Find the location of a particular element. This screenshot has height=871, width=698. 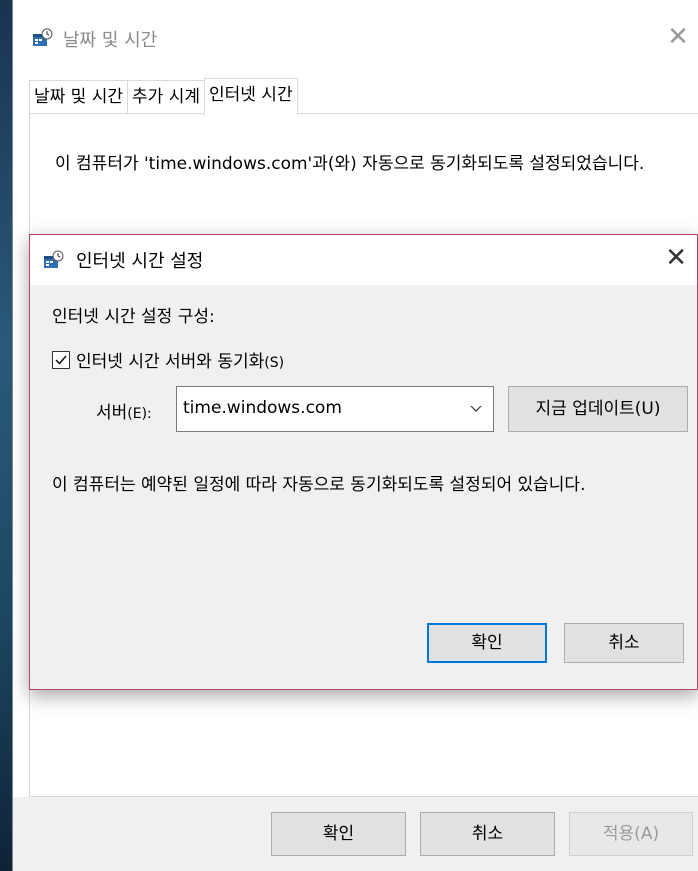

dialog-close-icon: ✕ is located at coordinates (676, 258).